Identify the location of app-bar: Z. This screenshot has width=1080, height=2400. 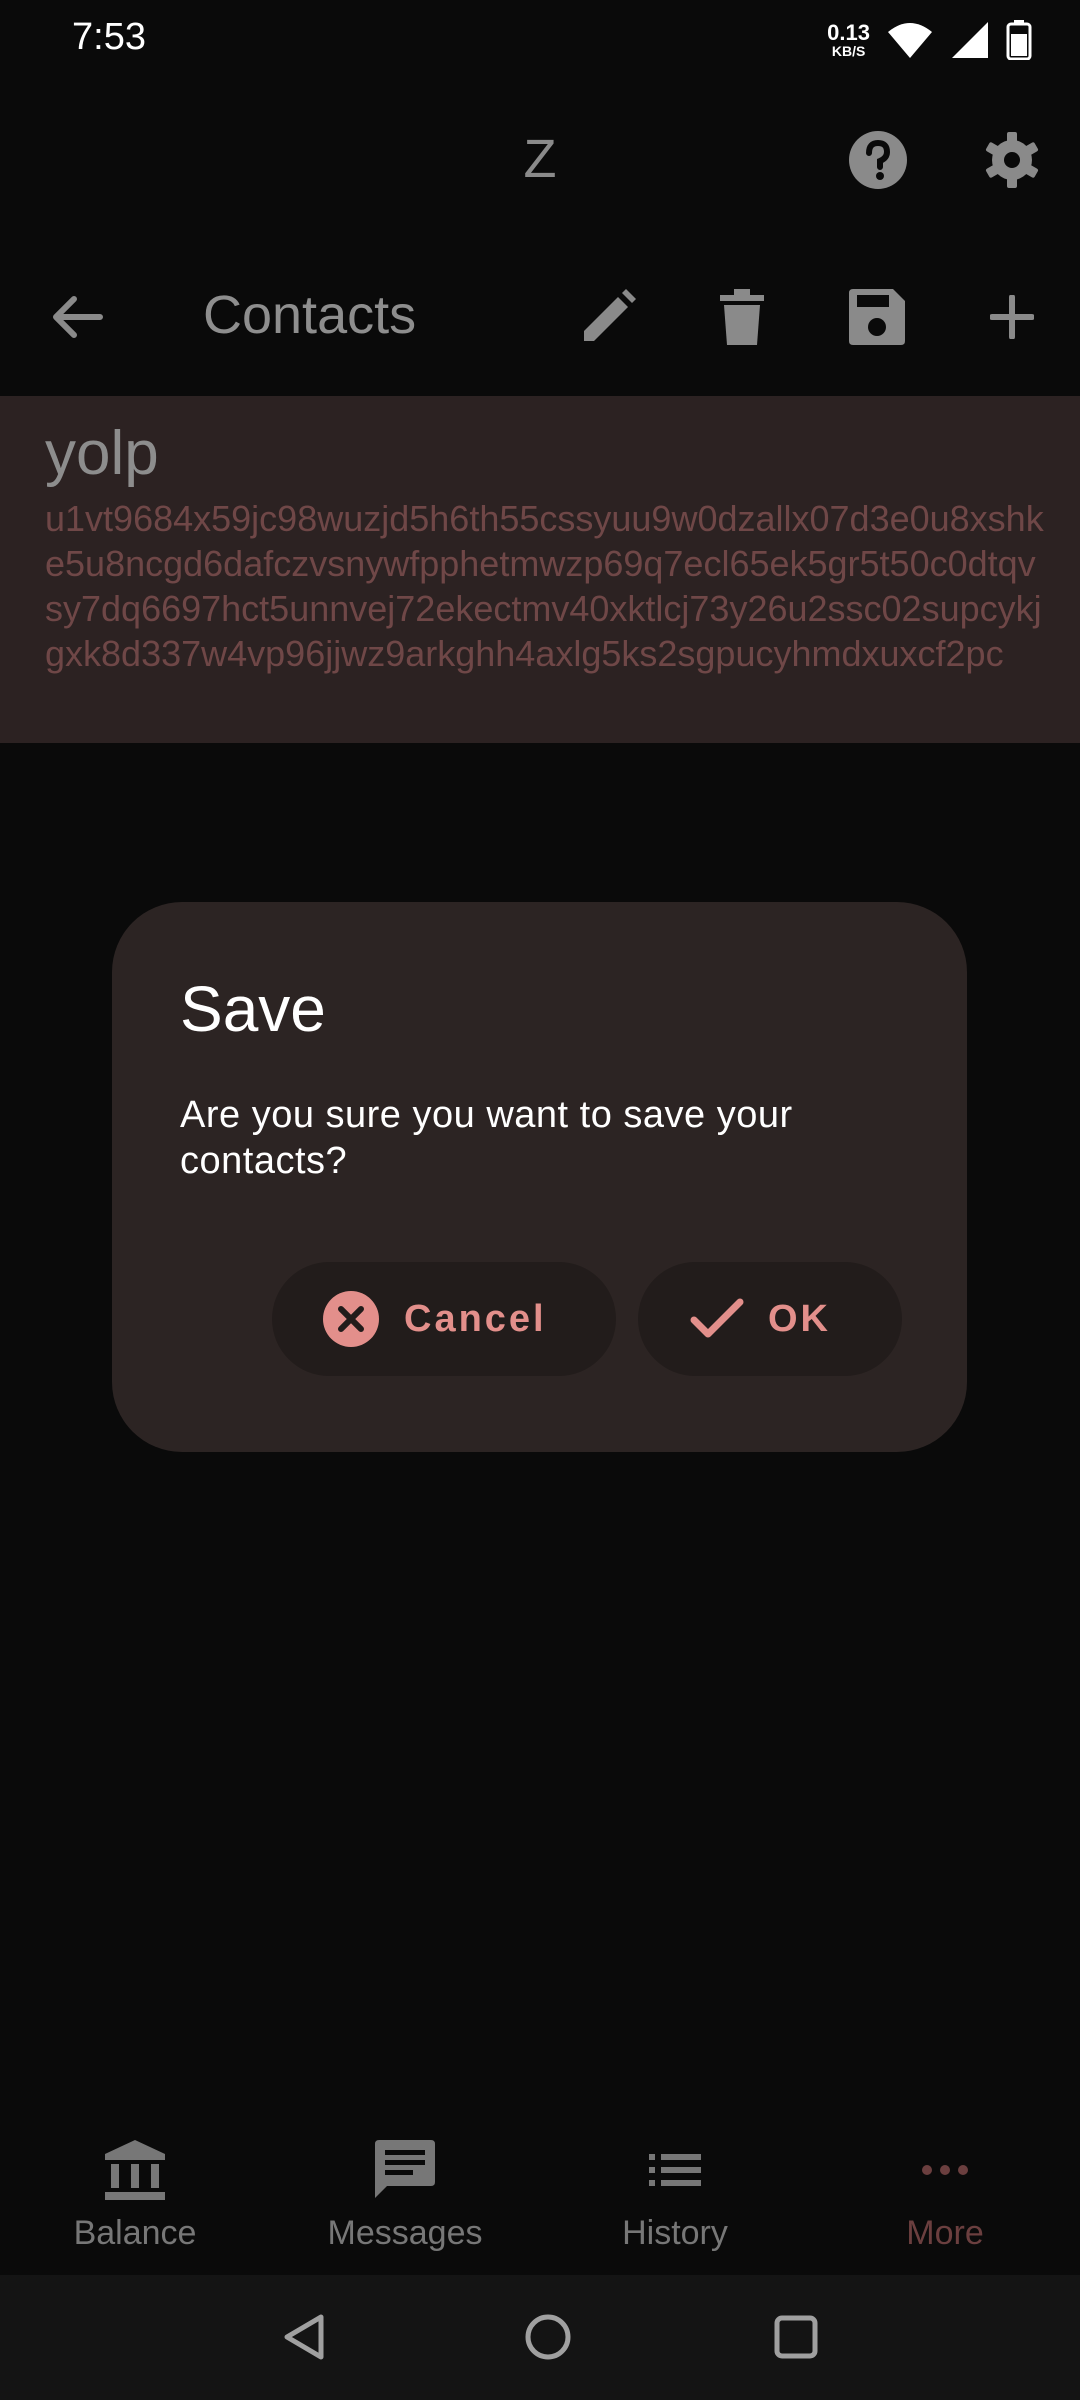
(540, 160).